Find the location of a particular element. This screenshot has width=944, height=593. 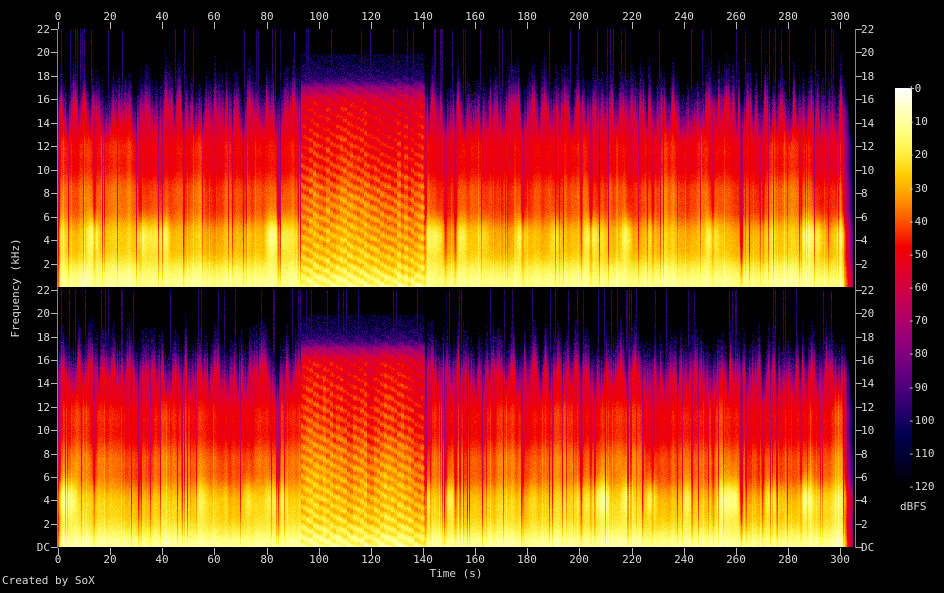

x-tick-label-top: 180 is located at coordinates (527, 16).